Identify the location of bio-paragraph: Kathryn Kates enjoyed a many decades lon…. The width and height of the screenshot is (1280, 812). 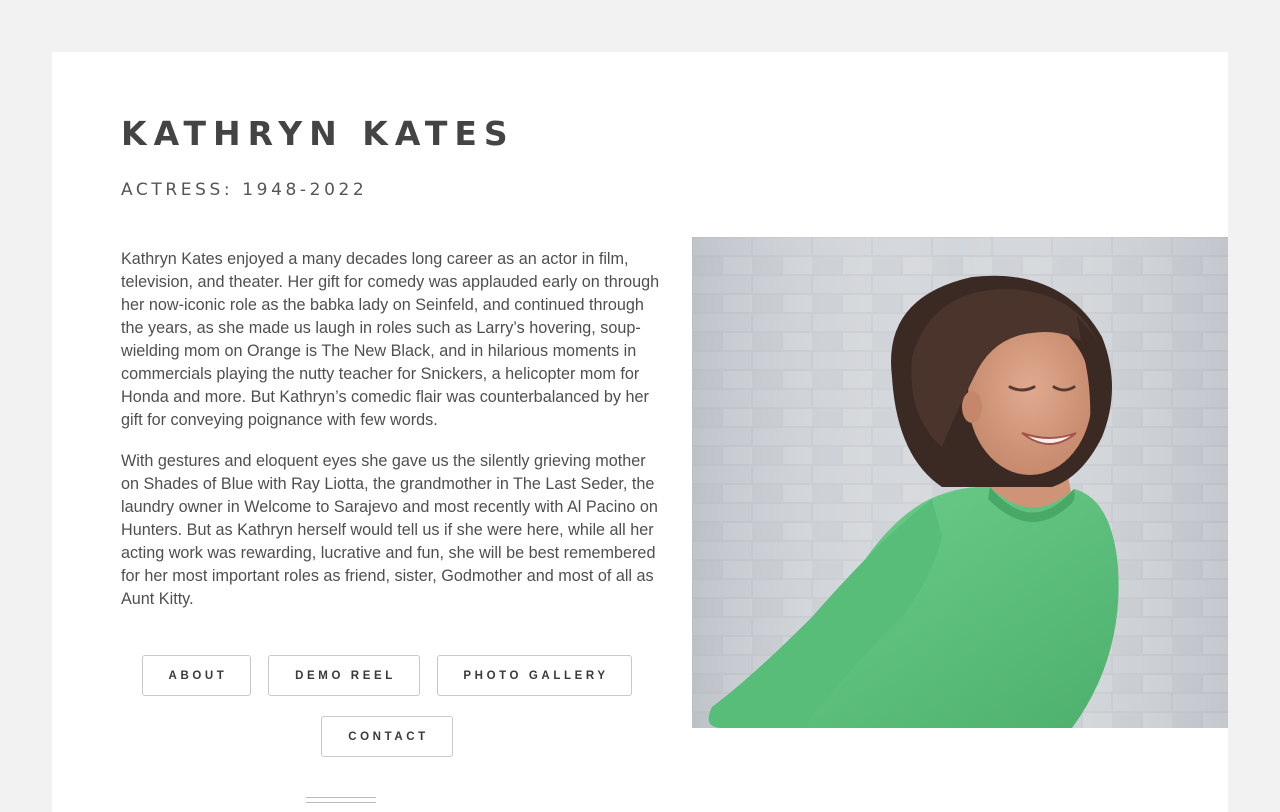
(390, 339).